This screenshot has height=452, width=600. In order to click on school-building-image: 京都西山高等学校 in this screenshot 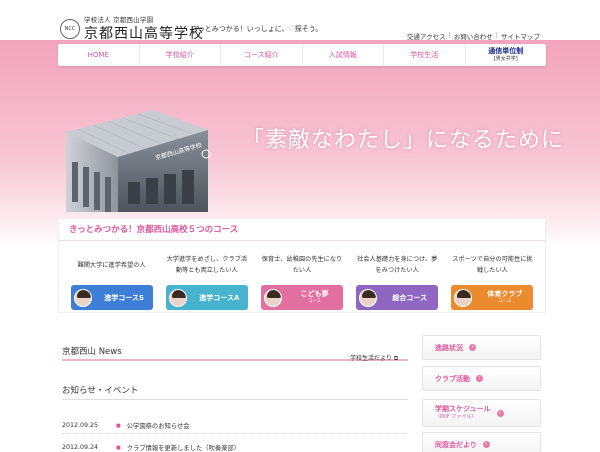, I will do `click(138, 161)`.